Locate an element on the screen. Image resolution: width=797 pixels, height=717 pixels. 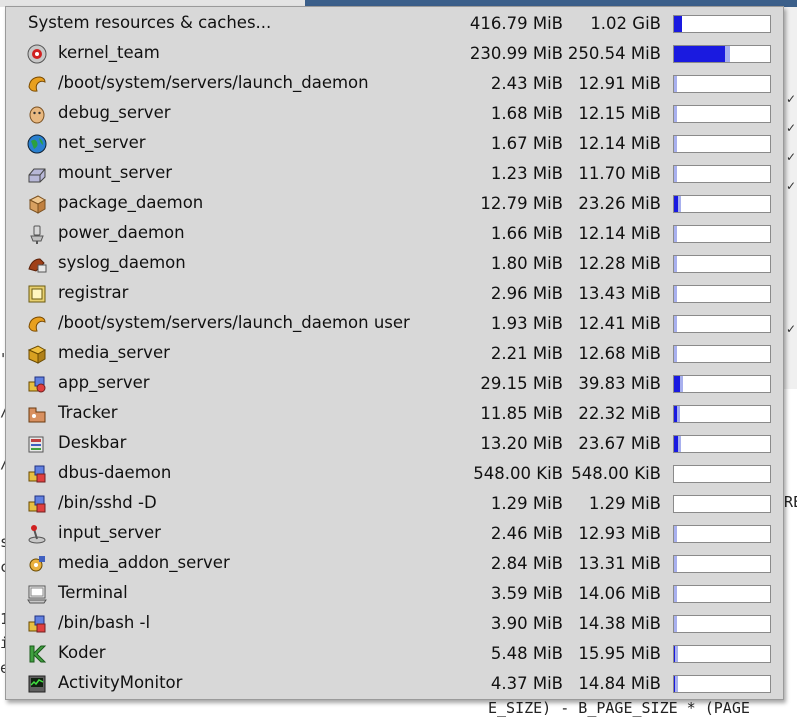
process-menu-item: app_server 29.15 MiB 39.83 MiB is located at coordinates (394, 384).